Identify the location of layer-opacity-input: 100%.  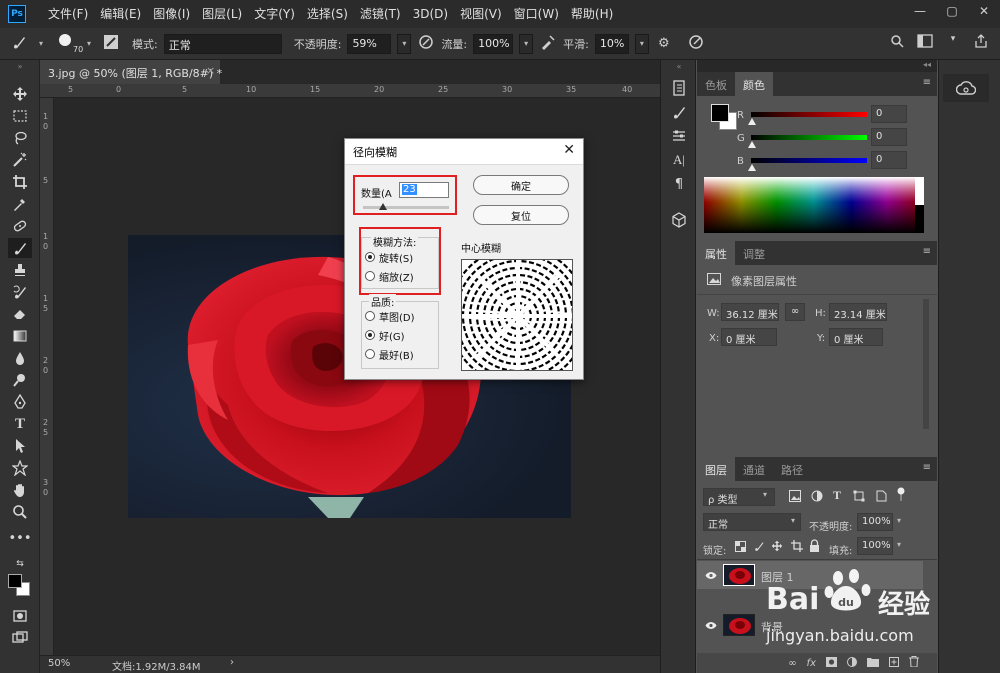
(875, 522).